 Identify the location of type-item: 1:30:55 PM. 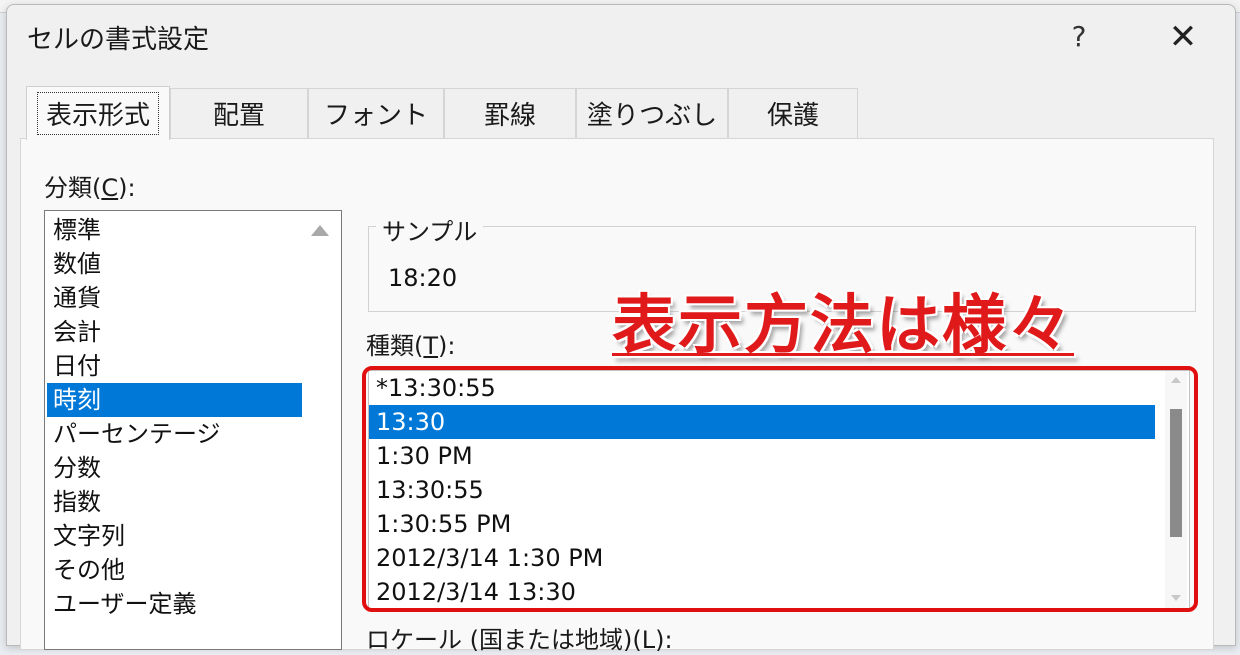
(762, 524).